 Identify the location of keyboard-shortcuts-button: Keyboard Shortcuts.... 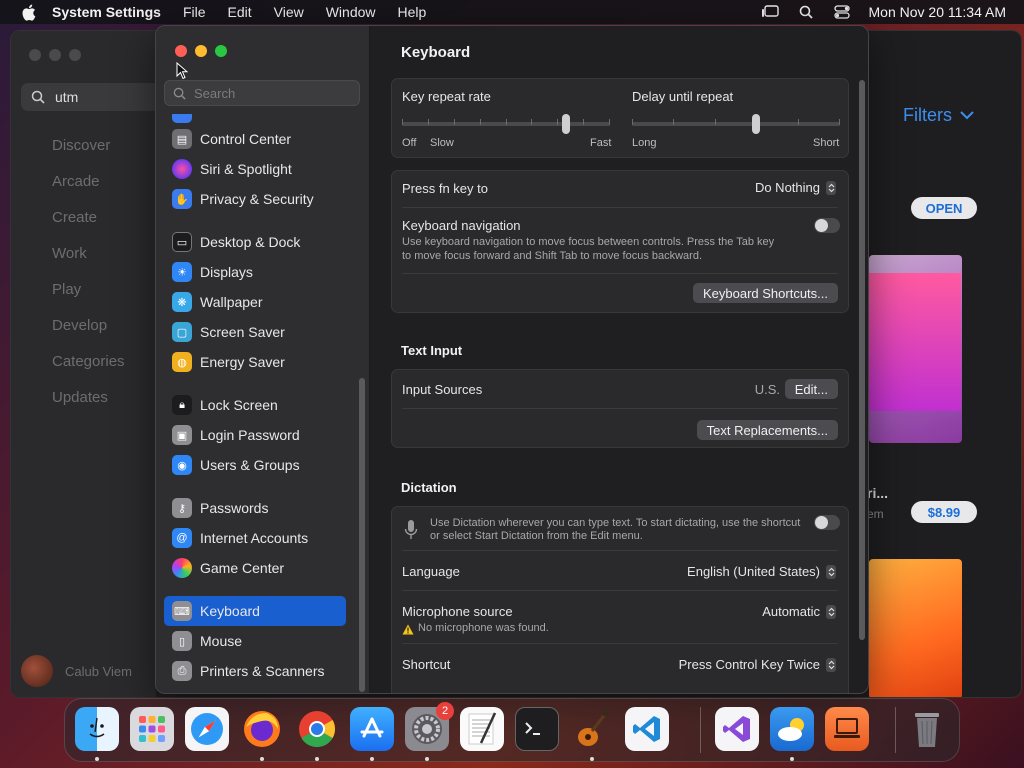
(765, 293).